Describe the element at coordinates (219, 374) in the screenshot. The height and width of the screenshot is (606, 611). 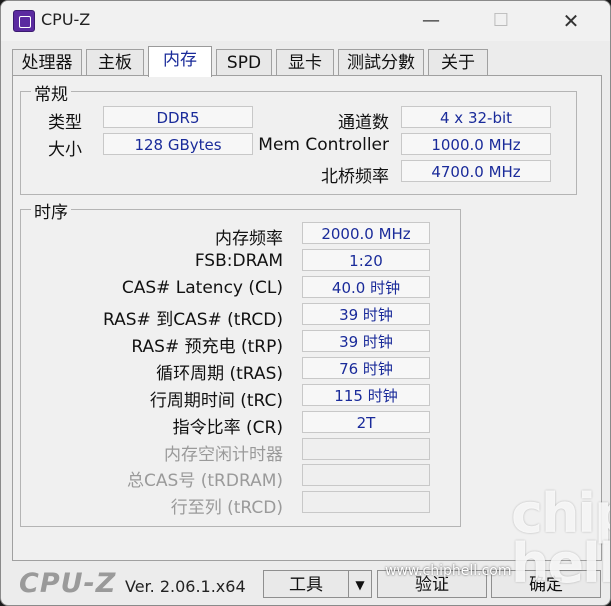
I see `timing-label: 循环周期 (tRAS)` at that location.